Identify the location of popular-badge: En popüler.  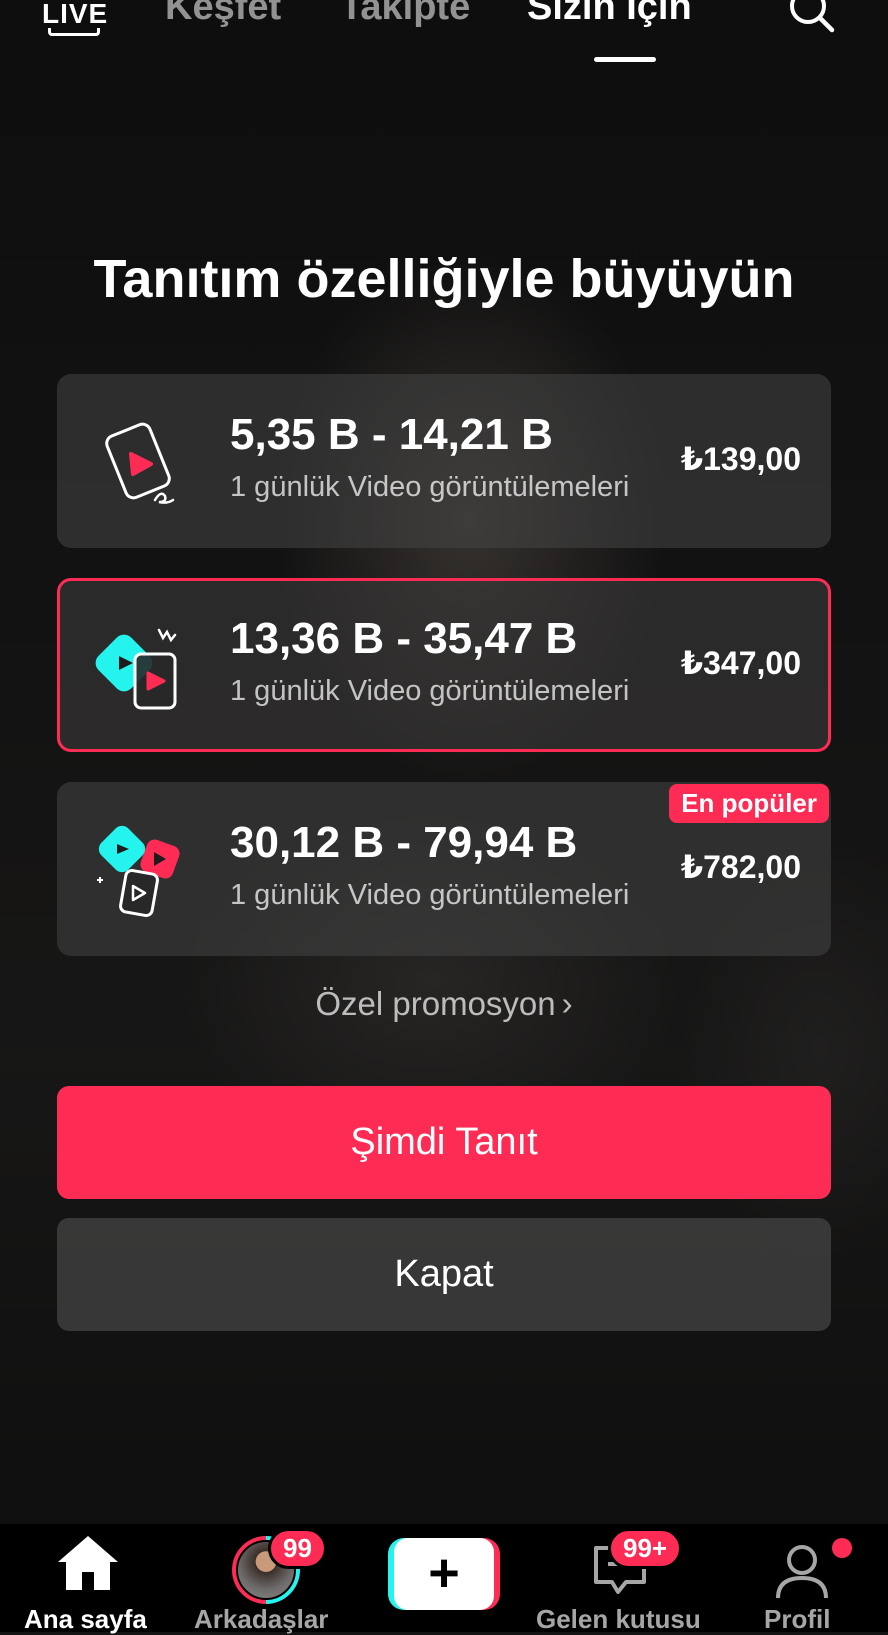
(749, 803).